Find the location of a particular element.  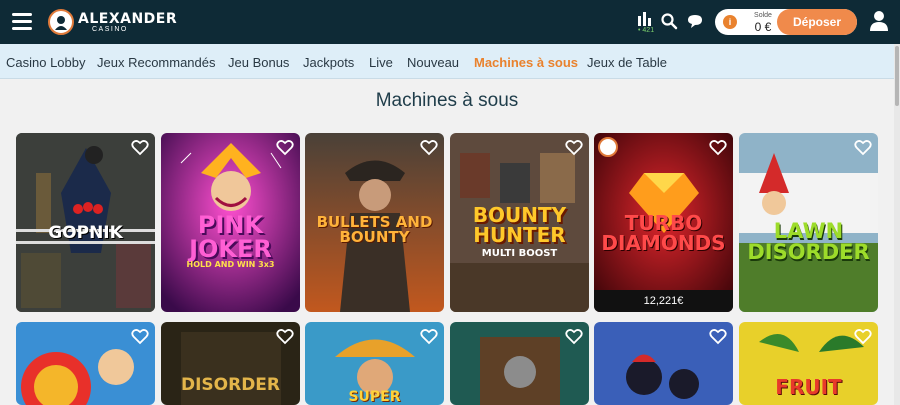

logo: ALEXANDER CASINO is located at coordinates (112, 22).